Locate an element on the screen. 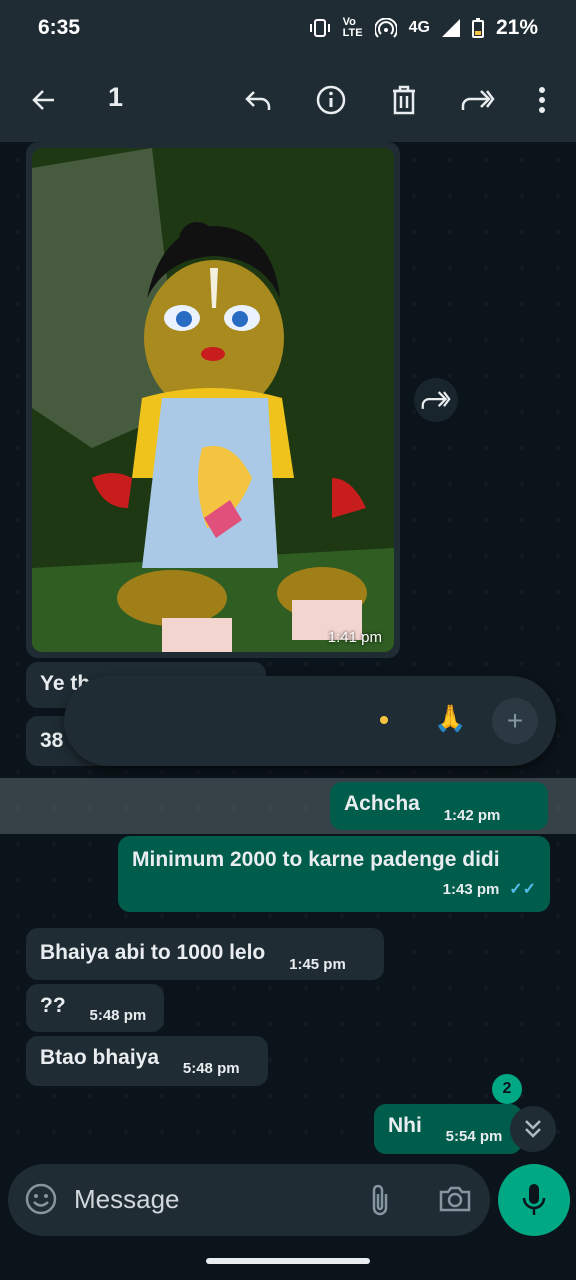 This screenshot has width=576, height=1280. mic-button is located at coordinates (534, 1200).